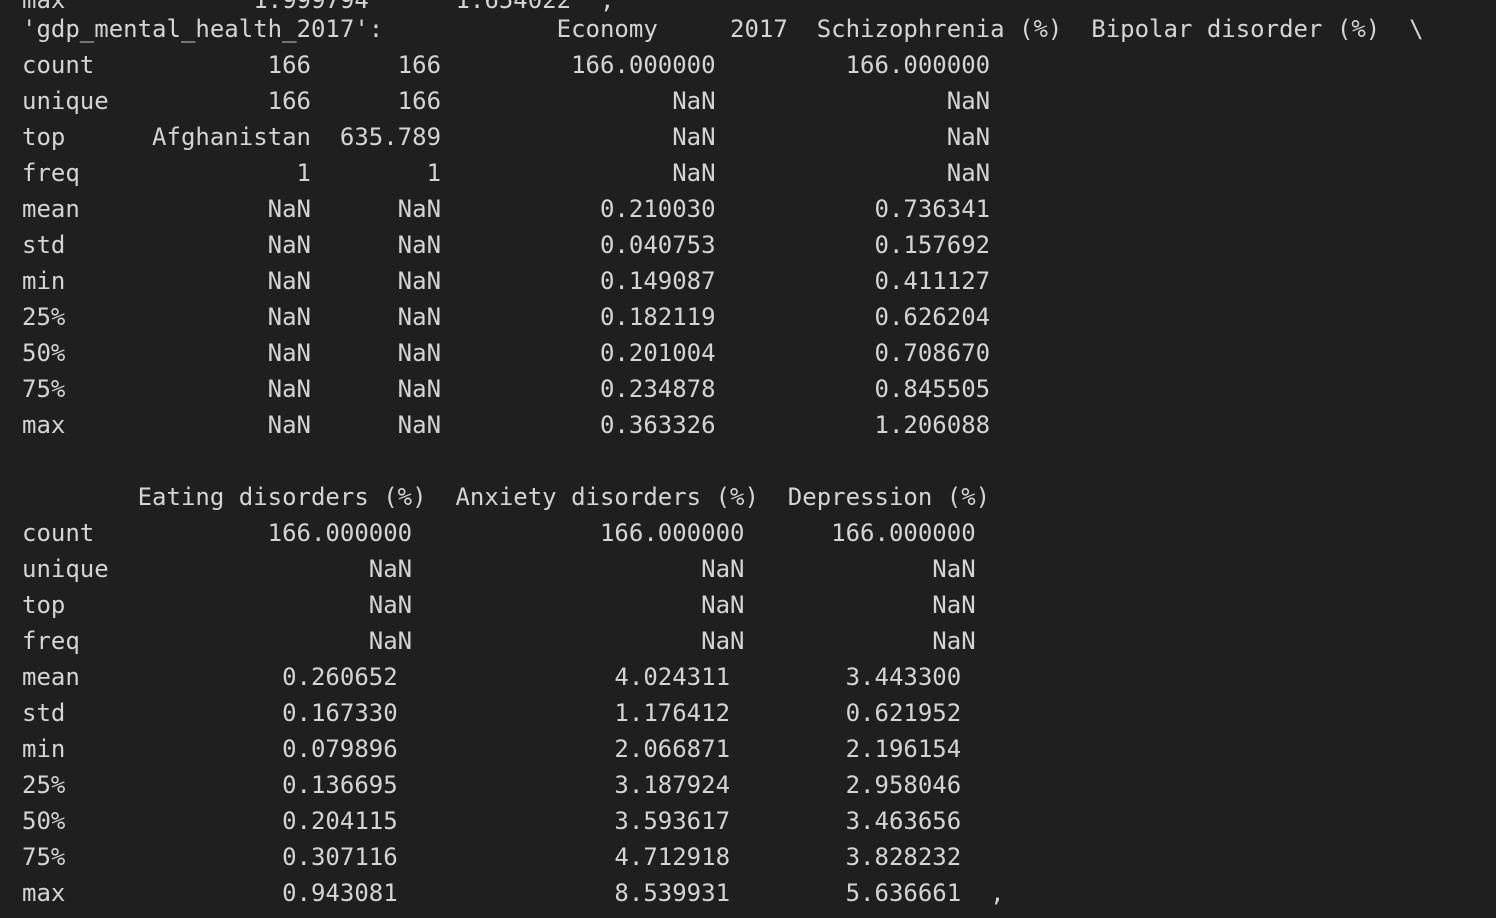 This screenshot has height=918, width=1496. What do you see at coordinates (492, 857) in the screenshot?
I see `output-line: 75% 0.307116 4.712918 3.828232` at bounding box center [492, 857].